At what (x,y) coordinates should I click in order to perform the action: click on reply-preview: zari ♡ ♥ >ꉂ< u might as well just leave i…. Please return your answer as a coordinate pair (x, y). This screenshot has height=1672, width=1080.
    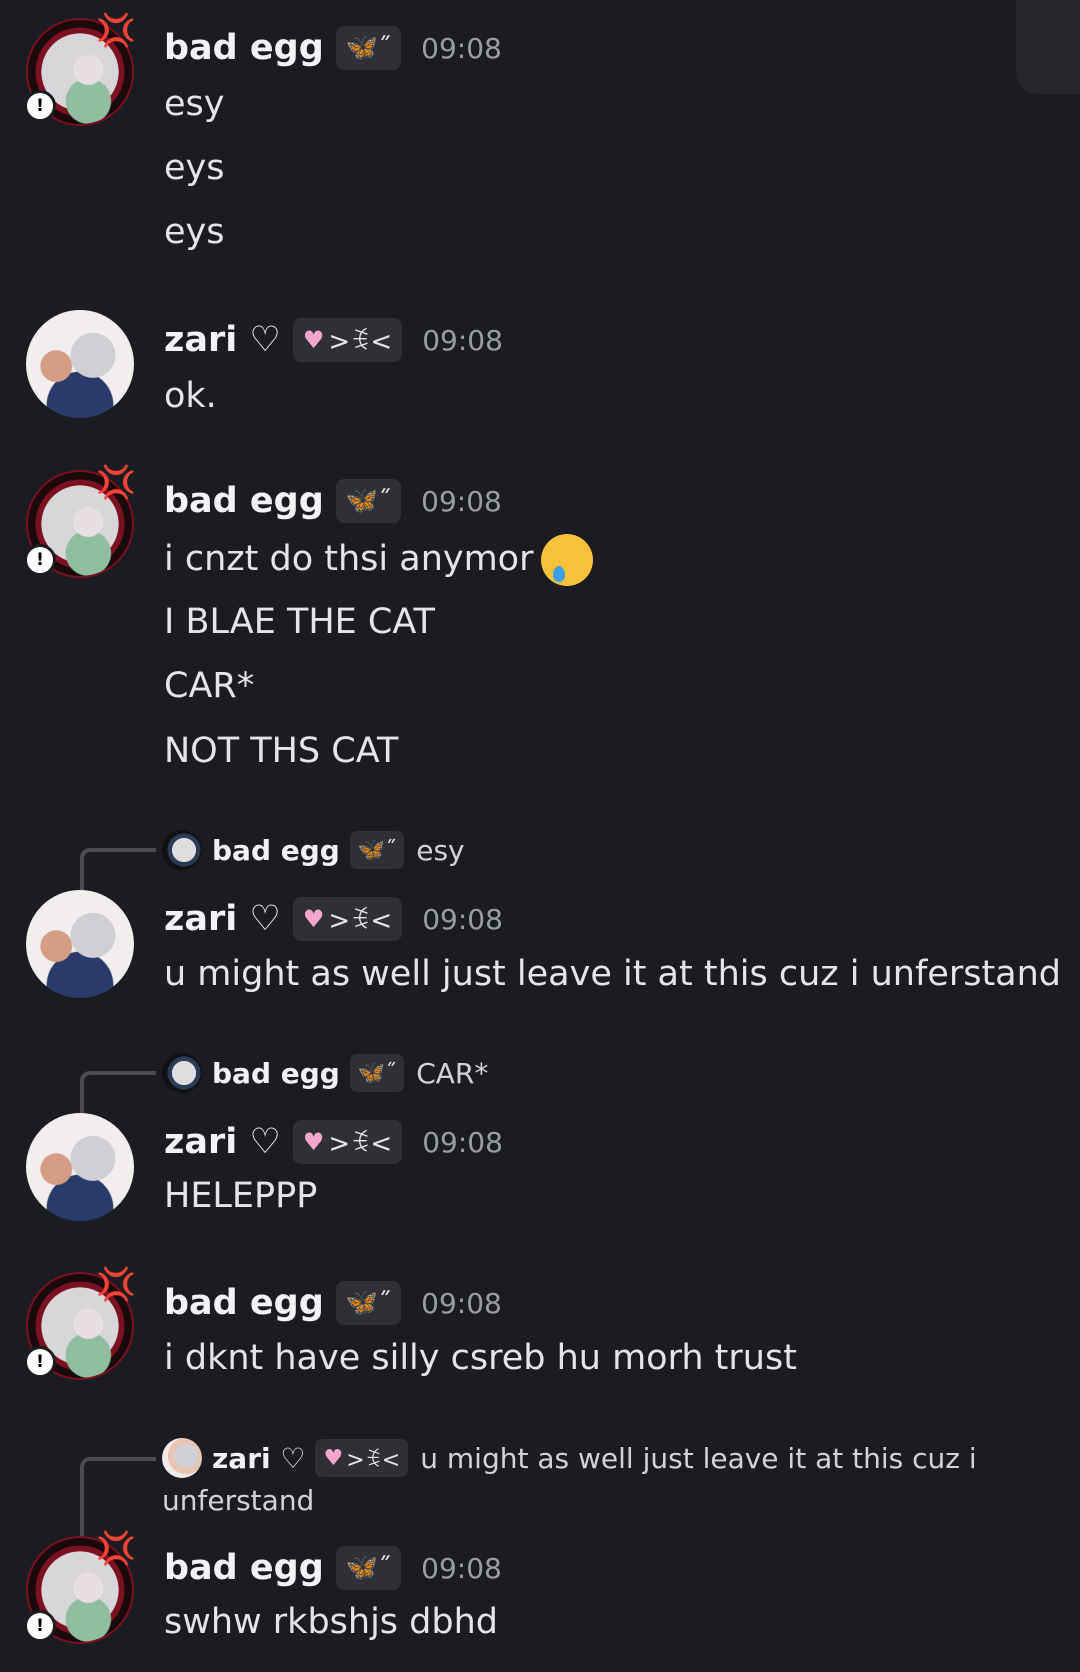
    Looking at the image, I should click on (569, 1458).